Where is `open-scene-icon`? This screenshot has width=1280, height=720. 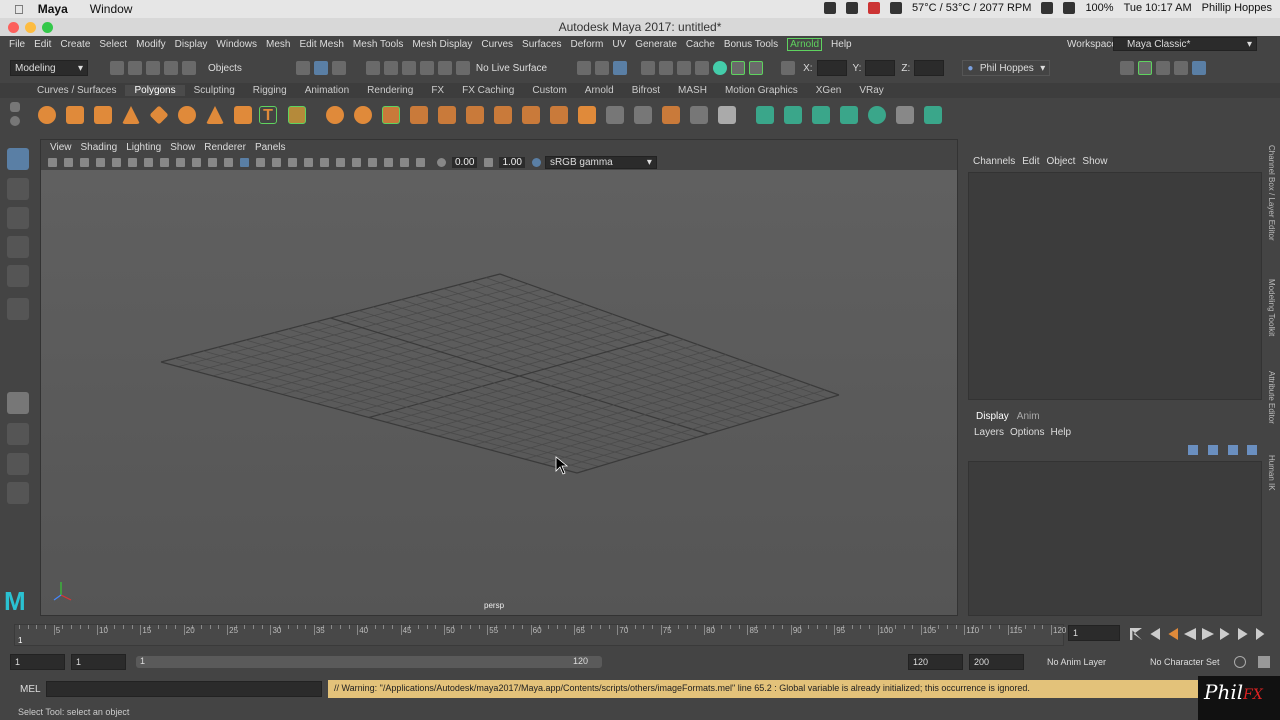
open-scene-icon is located at coordinates (135, 68).